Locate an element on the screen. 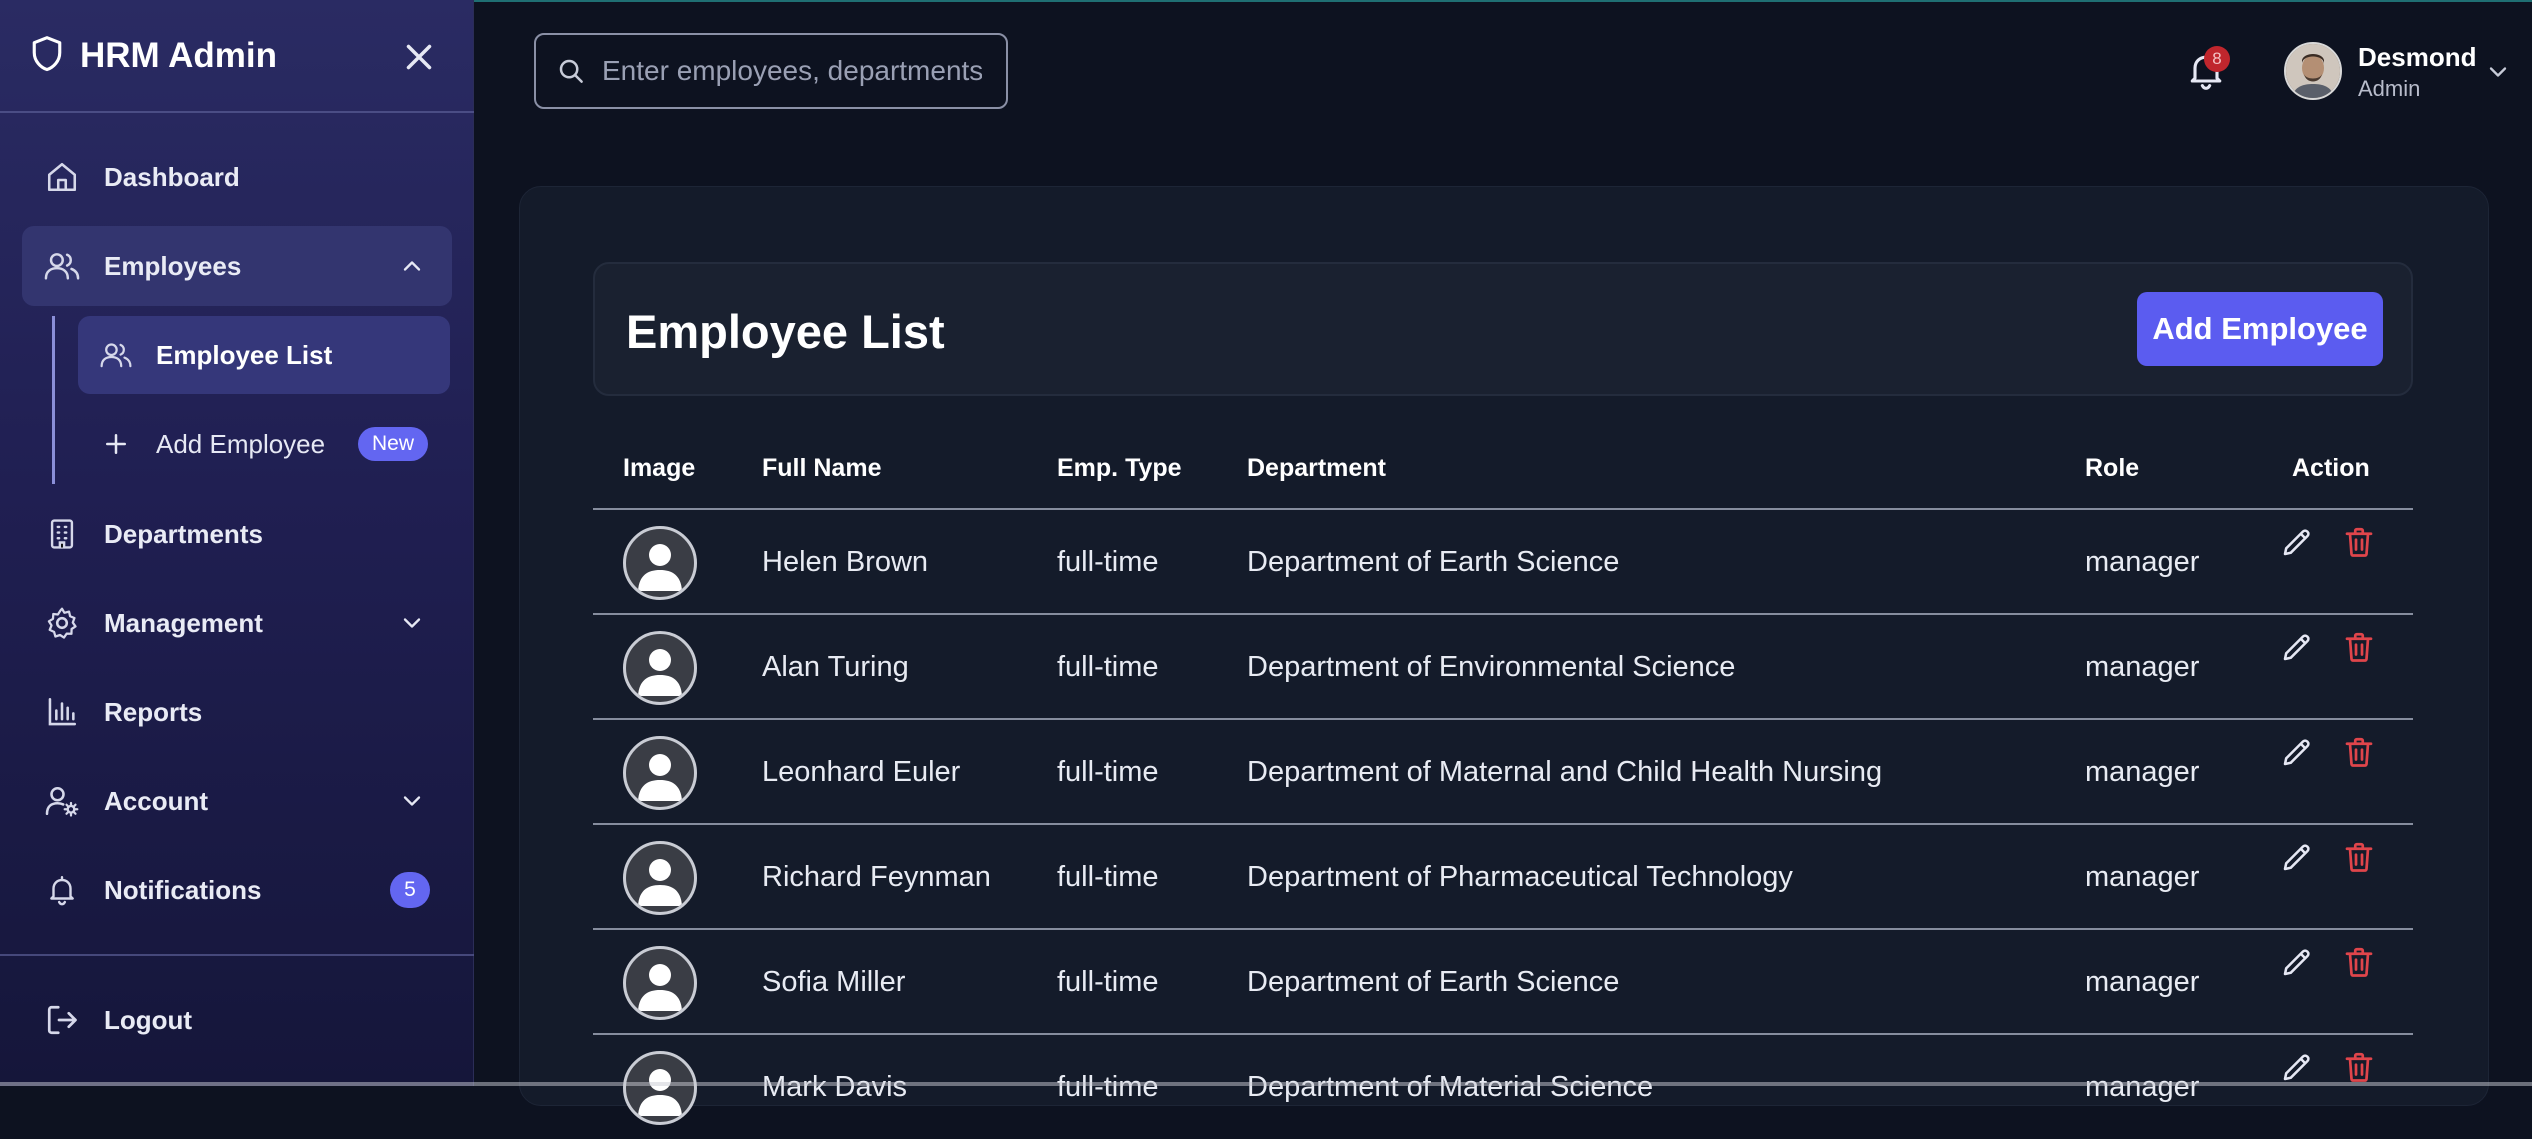 This screenshot has height=1139, width=2532. employee-name: Richard Feynman is located at coordinates (876, 877).